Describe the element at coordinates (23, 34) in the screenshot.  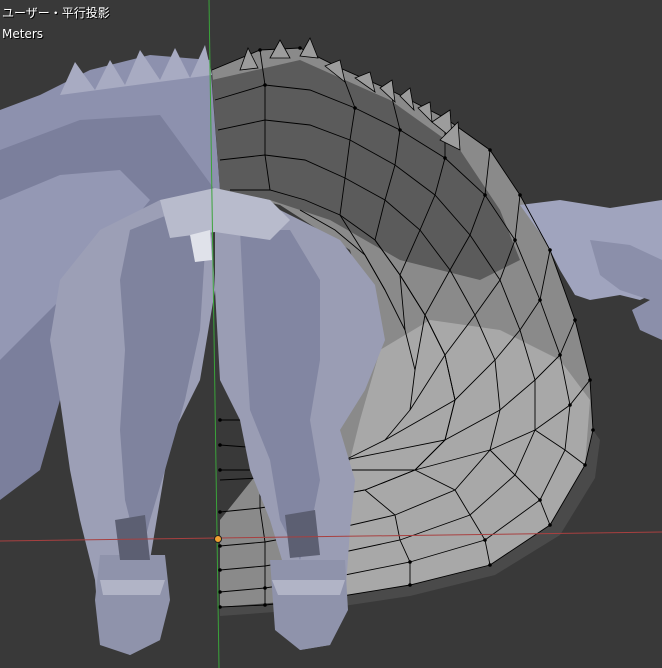
I see `units-label: Meters` at that location.